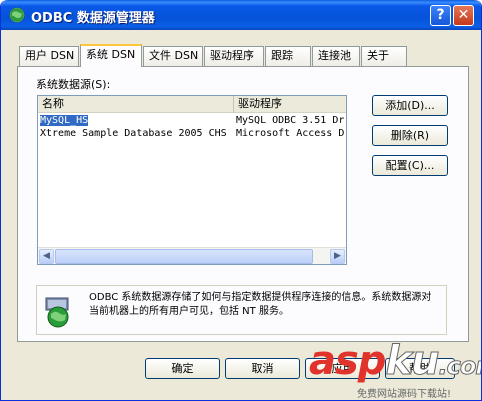  I want to click on watermark-brand-c: .com, so click(459, 366).